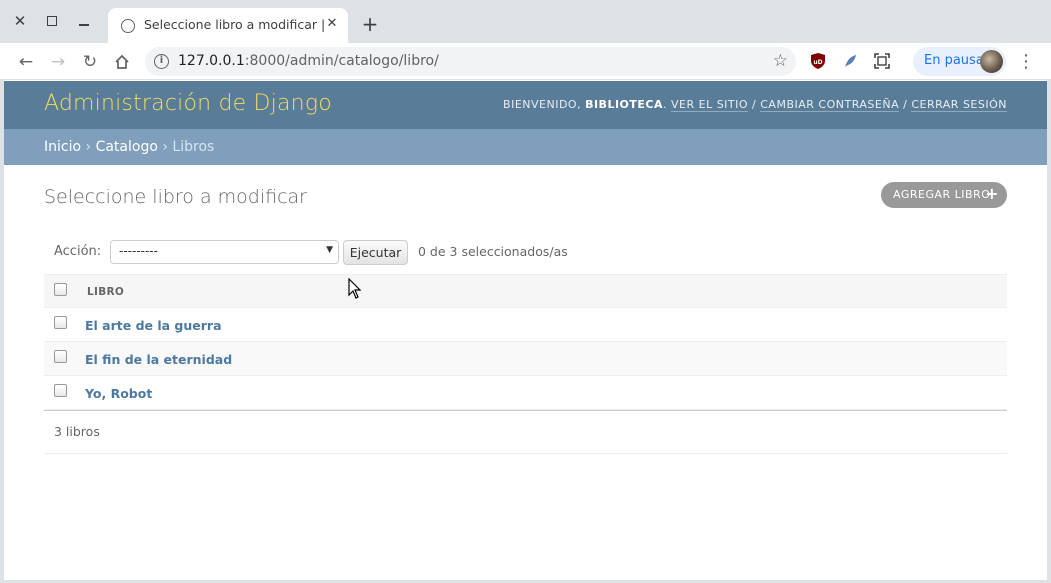 The width and height of the screenshot is (1051, 583). What do you see at coordinates (991, 61) in the screenshot?
I see `avatar` at bounding box center [991, 61].